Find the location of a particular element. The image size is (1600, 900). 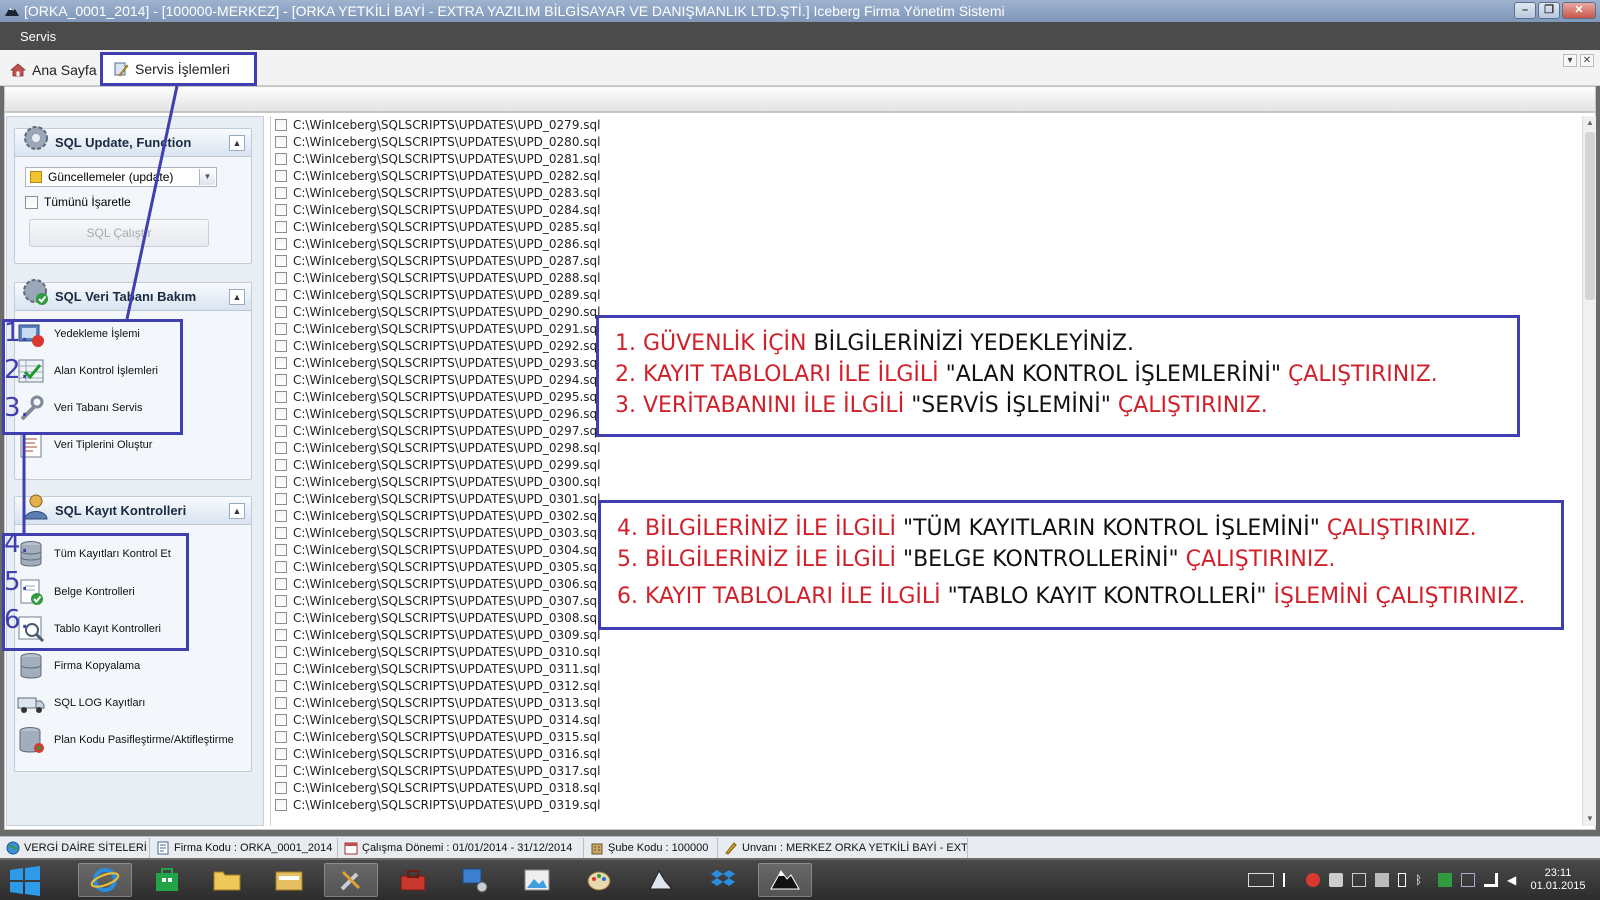

tab-close-button: ✕ is located at coordinates (1587, 60).